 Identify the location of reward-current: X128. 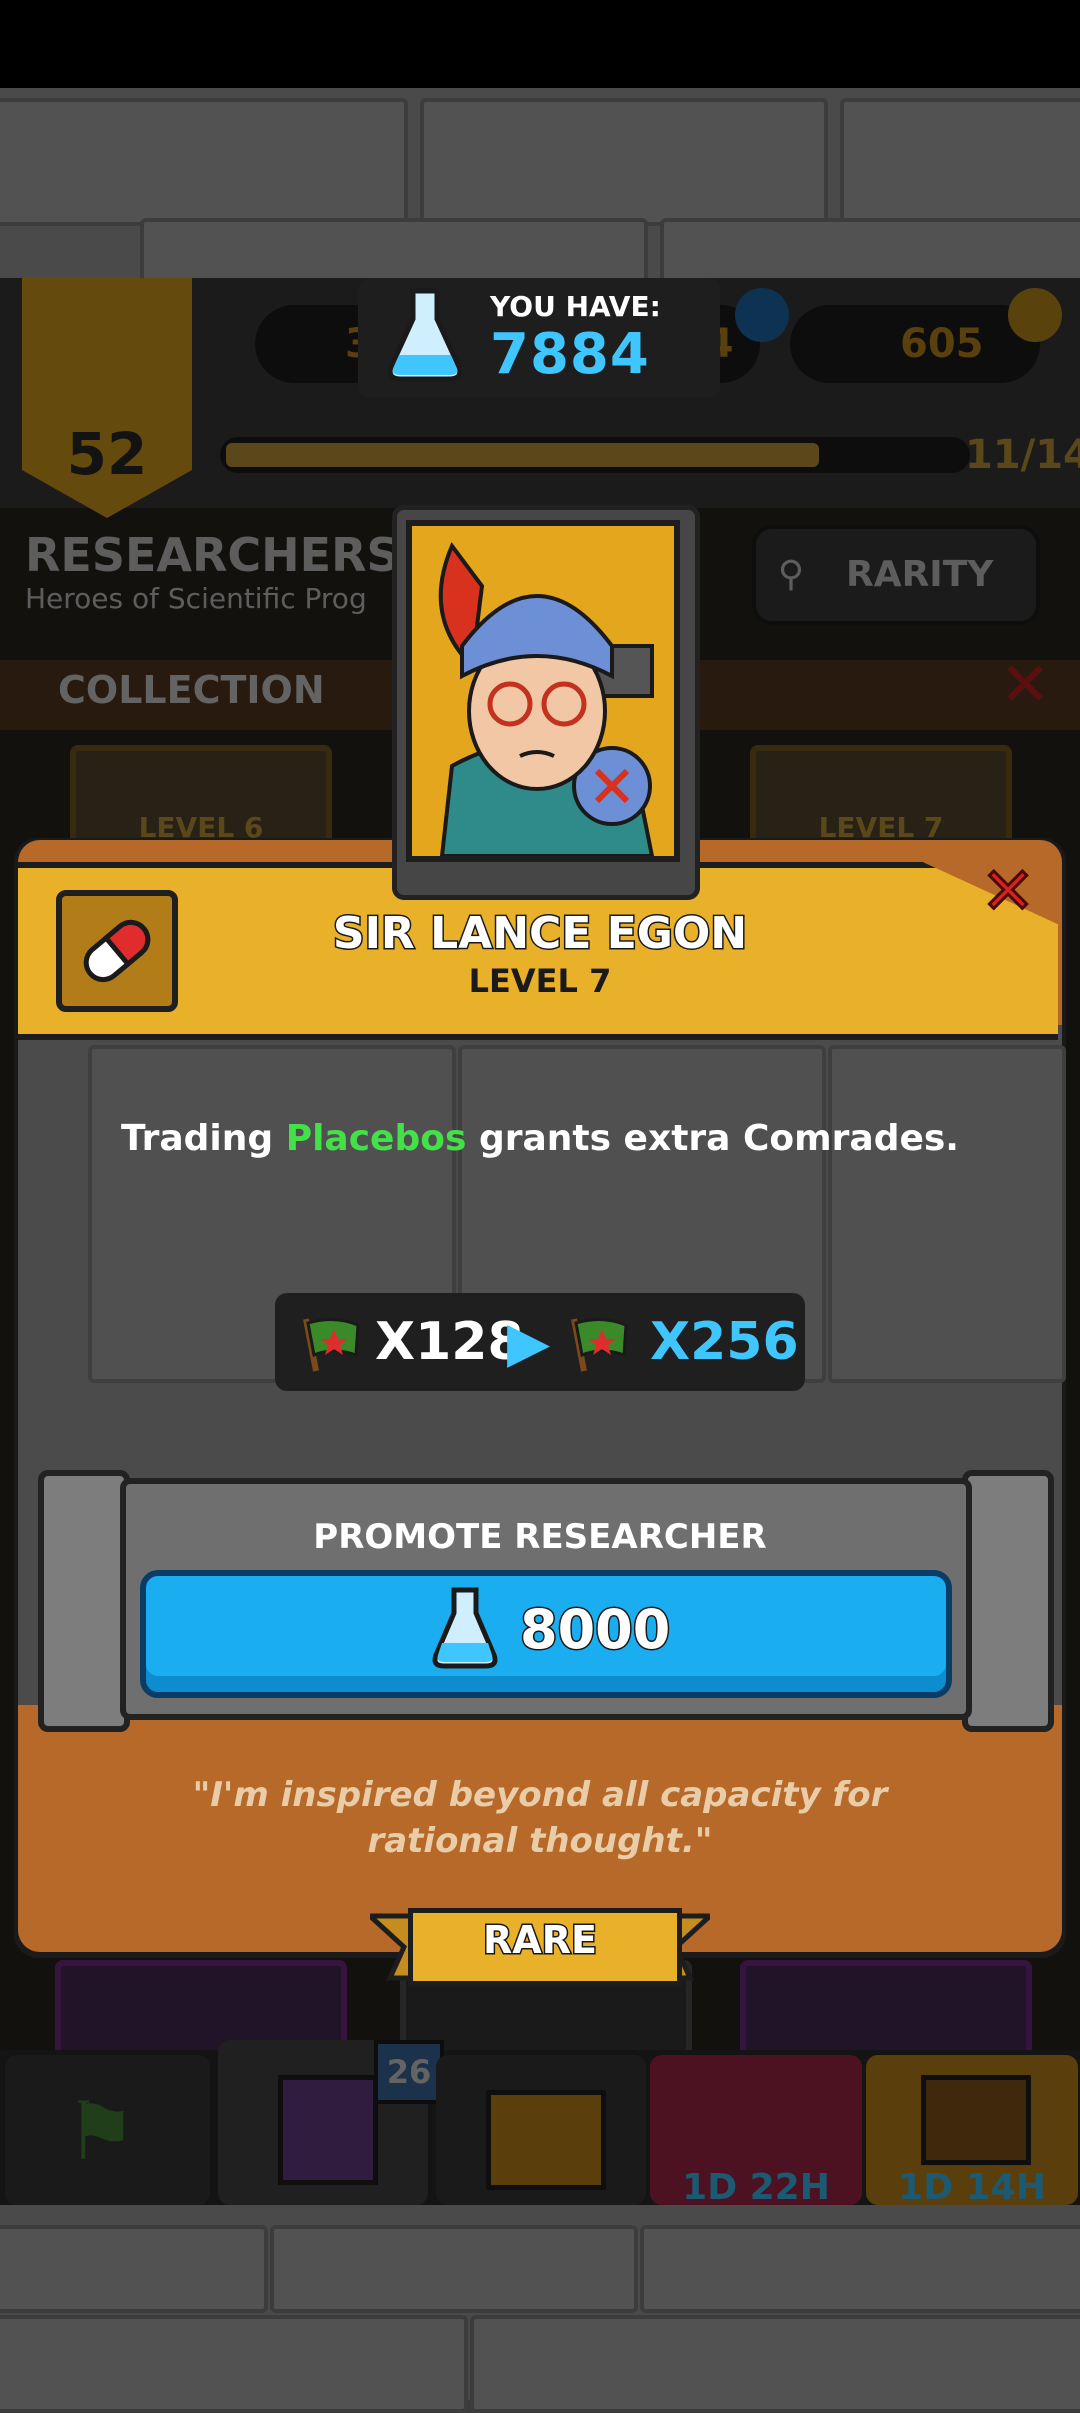
(449, 1342).